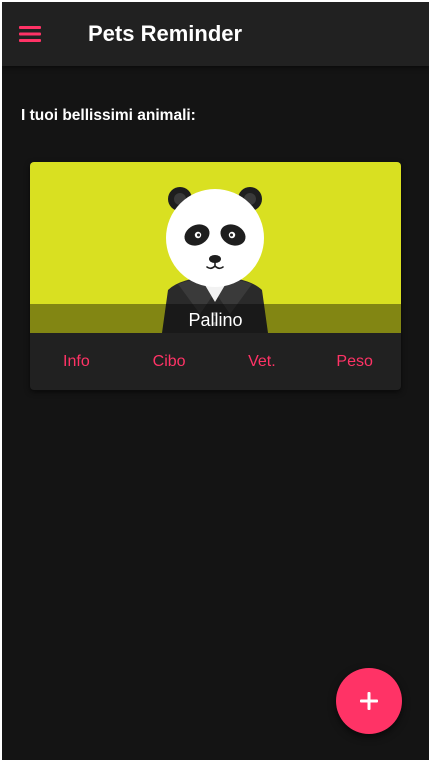  Describe the element at coordinates (354, 361) in the screenshot. I see `weight-button: Peso` at that location.